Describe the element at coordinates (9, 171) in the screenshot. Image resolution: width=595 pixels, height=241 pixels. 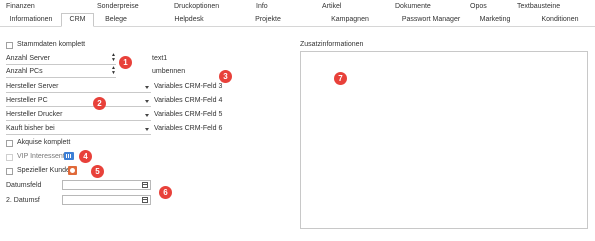
I see `spezieller-kunde-checkbox` at that location.